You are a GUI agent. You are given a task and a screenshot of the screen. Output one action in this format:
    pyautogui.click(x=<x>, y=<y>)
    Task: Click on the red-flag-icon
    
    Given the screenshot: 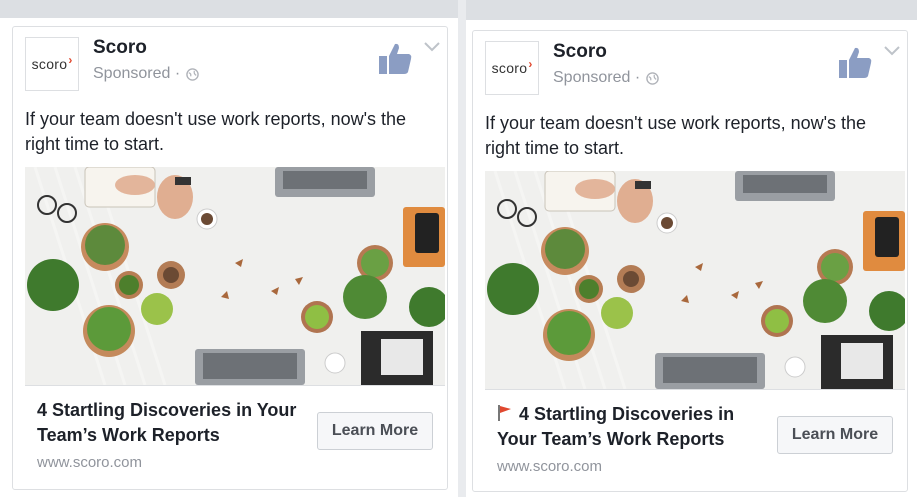 What is the action you would take?
    pyautogui.click(x=504, y=413)
    